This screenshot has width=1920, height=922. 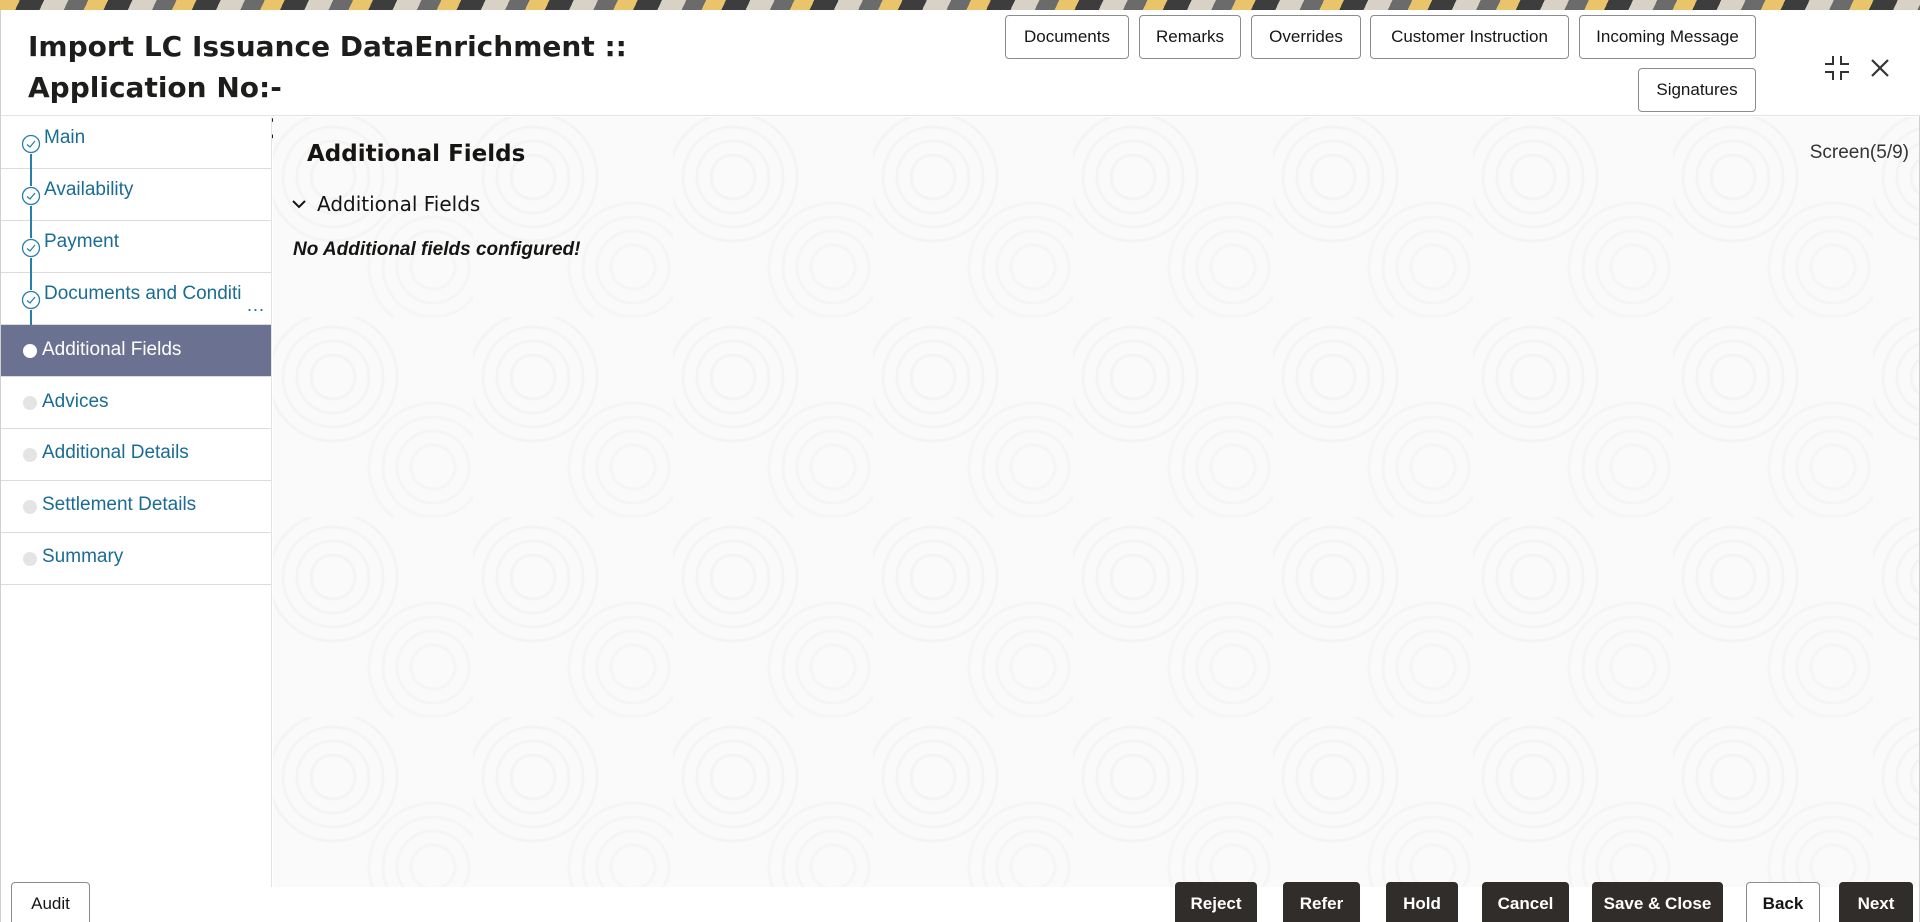 What do you see at coordinates (1422, 902) in the screenshot?
I see `hold-button: Hold` at bounding box center [1422, 902].